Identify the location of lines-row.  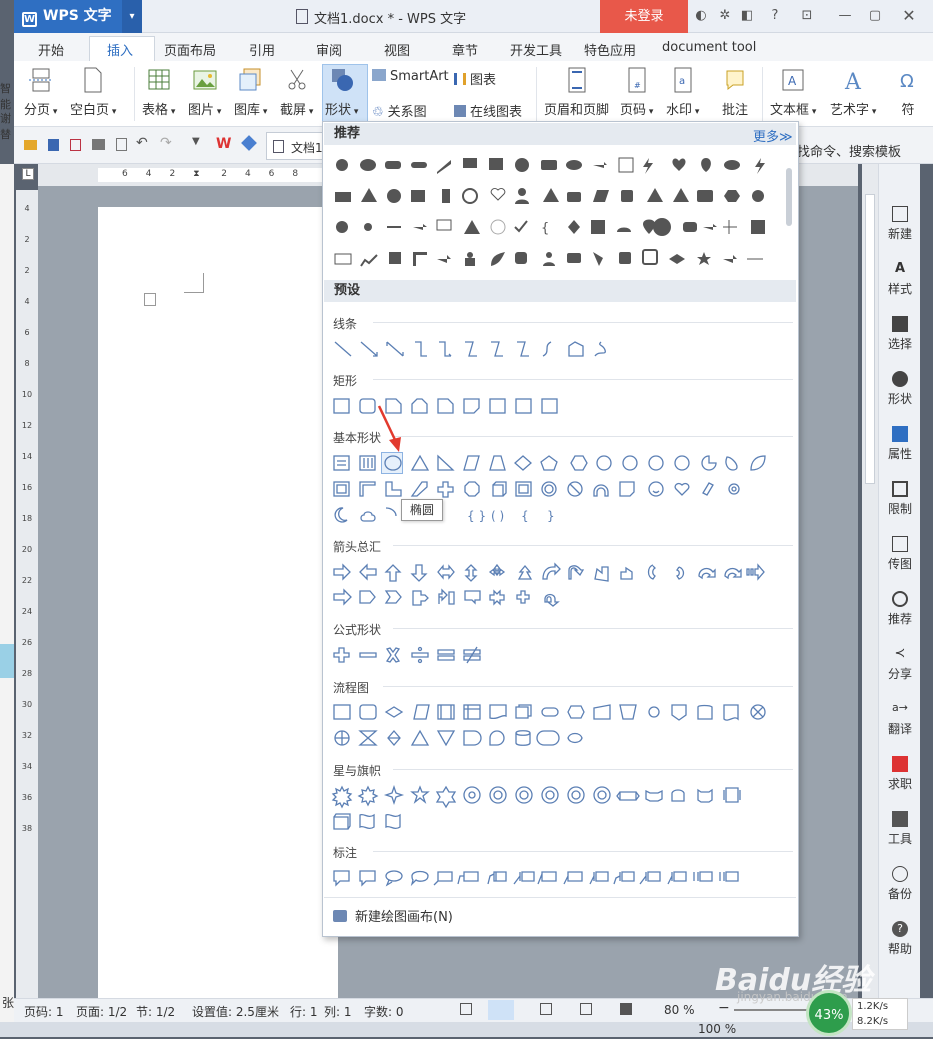
(494, 349).